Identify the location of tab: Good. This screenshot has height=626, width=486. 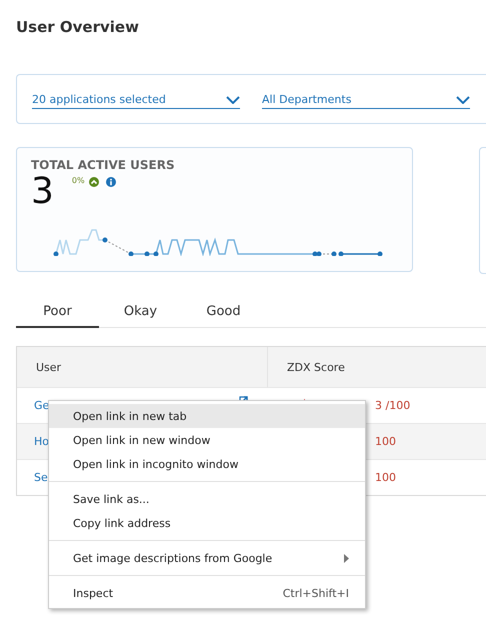
(223, 313).